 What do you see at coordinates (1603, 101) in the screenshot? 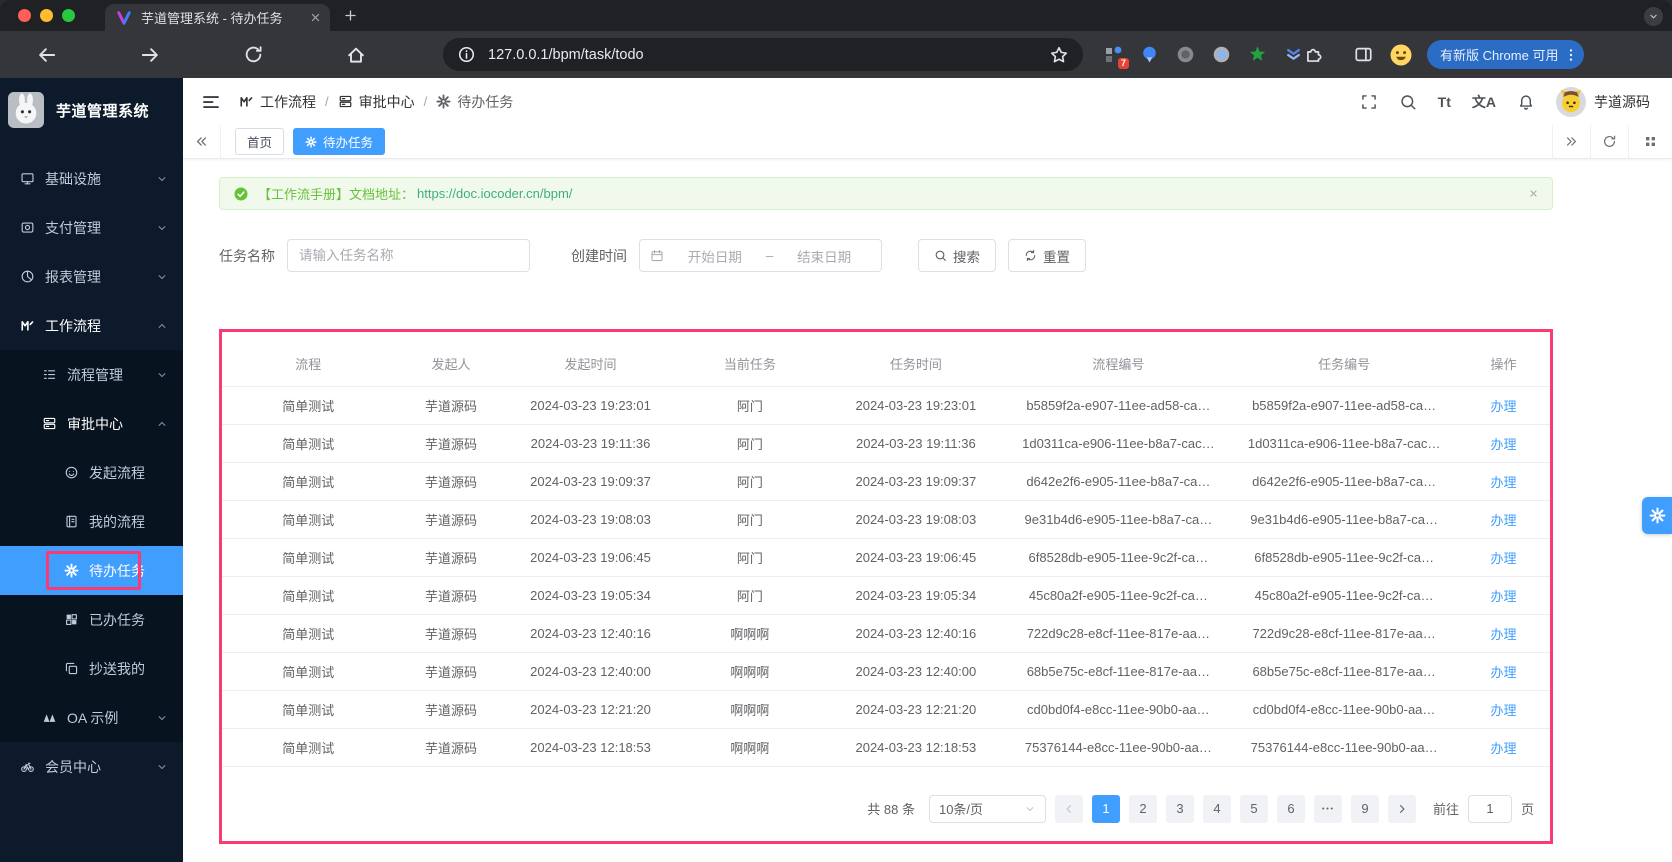
I see `user-menu: 芋道源码` at bounding box center [1603, 101].